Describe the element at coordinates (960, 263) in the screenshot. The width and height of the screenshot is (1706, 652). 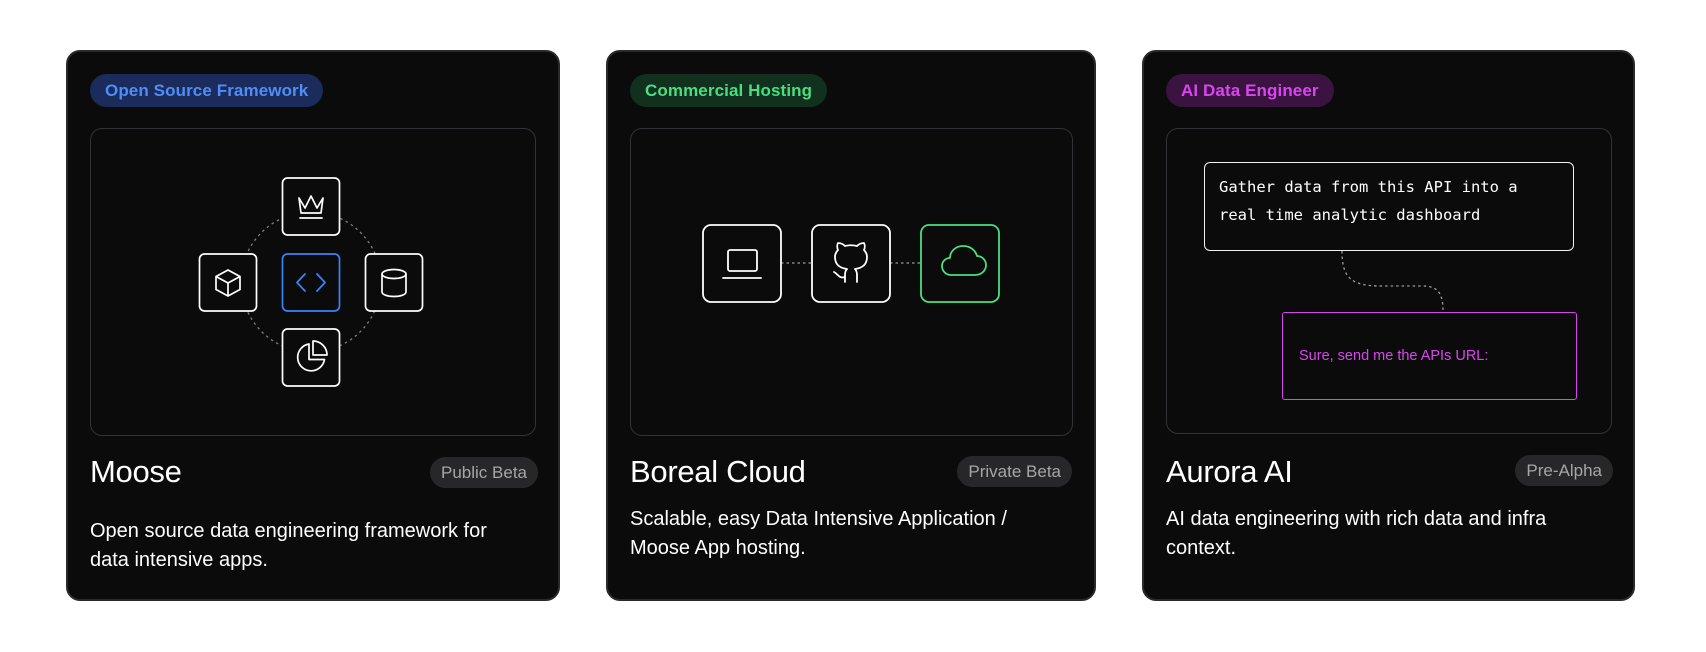
I see `cloud-icon` at that location.